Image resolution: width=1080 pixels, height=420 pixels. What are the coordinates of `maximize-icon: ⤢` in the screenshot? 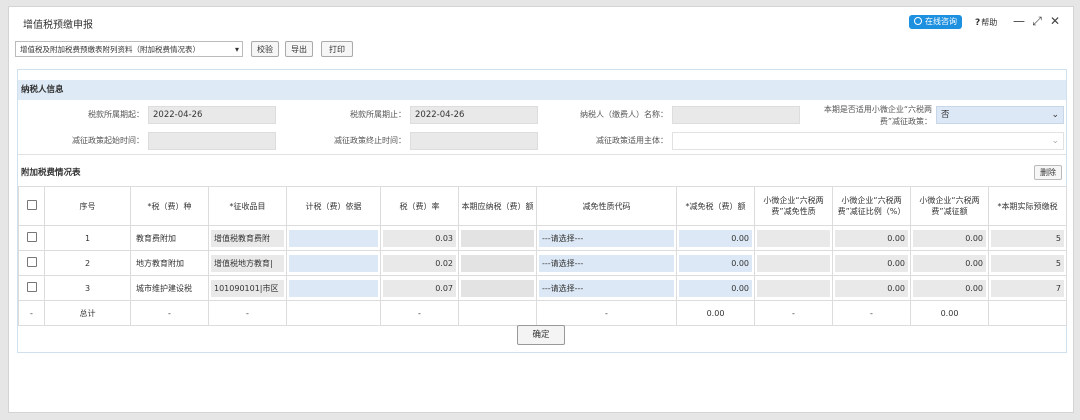 It's located at (1037, 21).